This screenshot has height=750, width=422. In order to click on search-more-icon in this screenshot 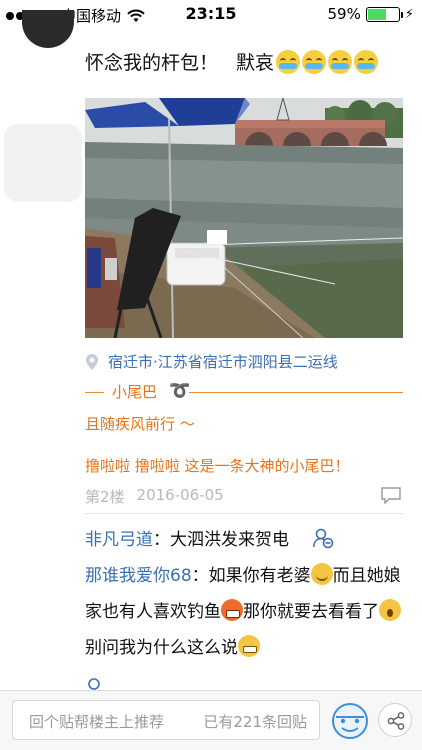, I will do `click(95, 683)`.